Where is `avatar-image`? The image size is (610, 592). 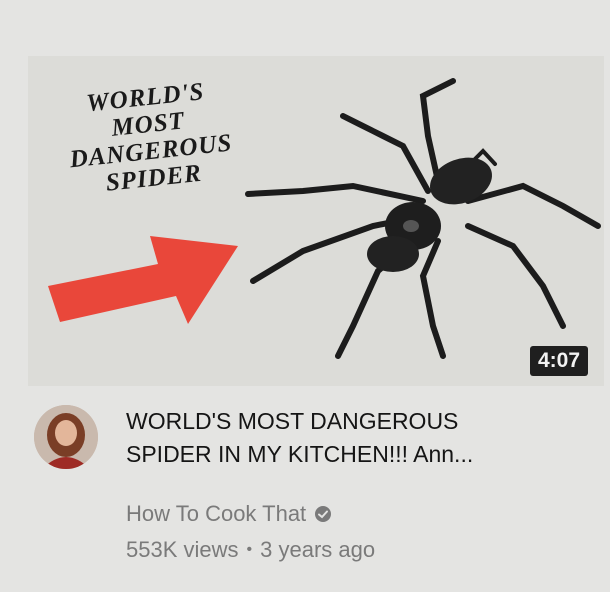 avatar-image is located at coordinates (66, 437).